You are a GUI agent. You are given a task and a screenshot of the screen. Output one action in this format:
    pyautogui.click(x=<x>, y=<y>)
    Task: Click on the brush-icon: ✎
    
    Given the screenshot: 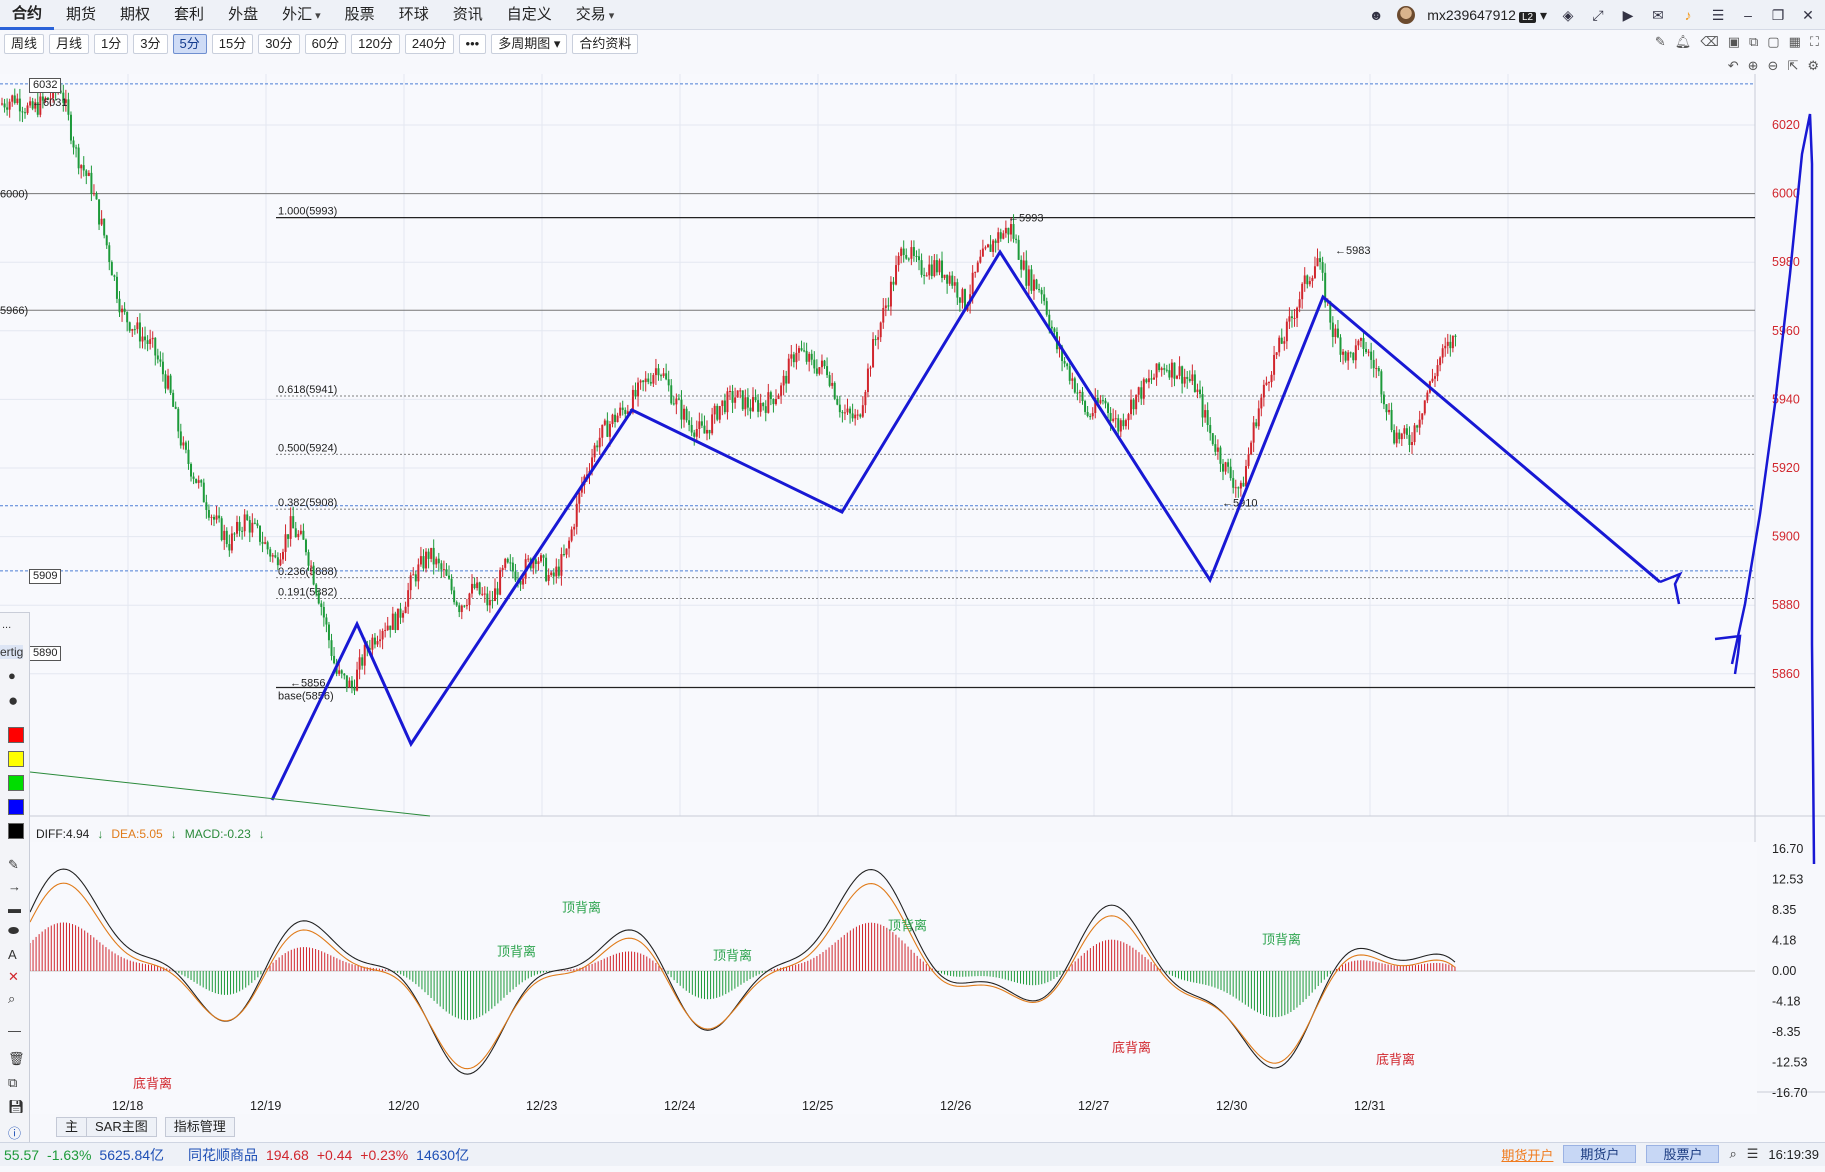 What is the action you would take?
    pyautogui.click(x=13, y=865)
    